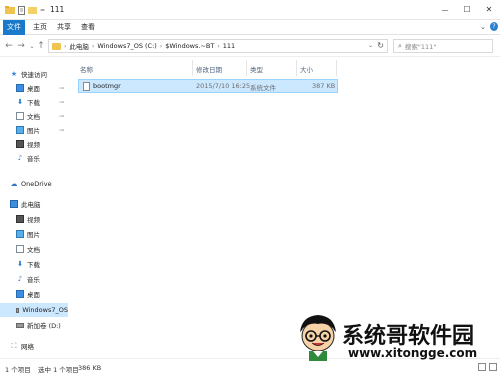  I want to click on arrow-up-icon: ↑, so click(41, 46).